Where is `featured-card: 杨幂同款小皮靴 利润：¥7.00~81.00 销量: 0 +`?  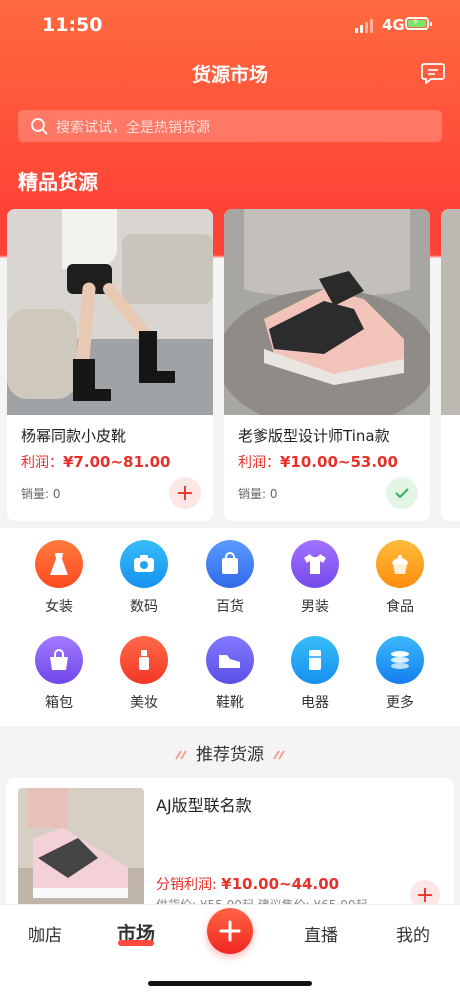
featured-card: 杨幂同款小皮靴 利润：¥7.00~81.00 销量: 0 + is located at coordinates (110, 365).